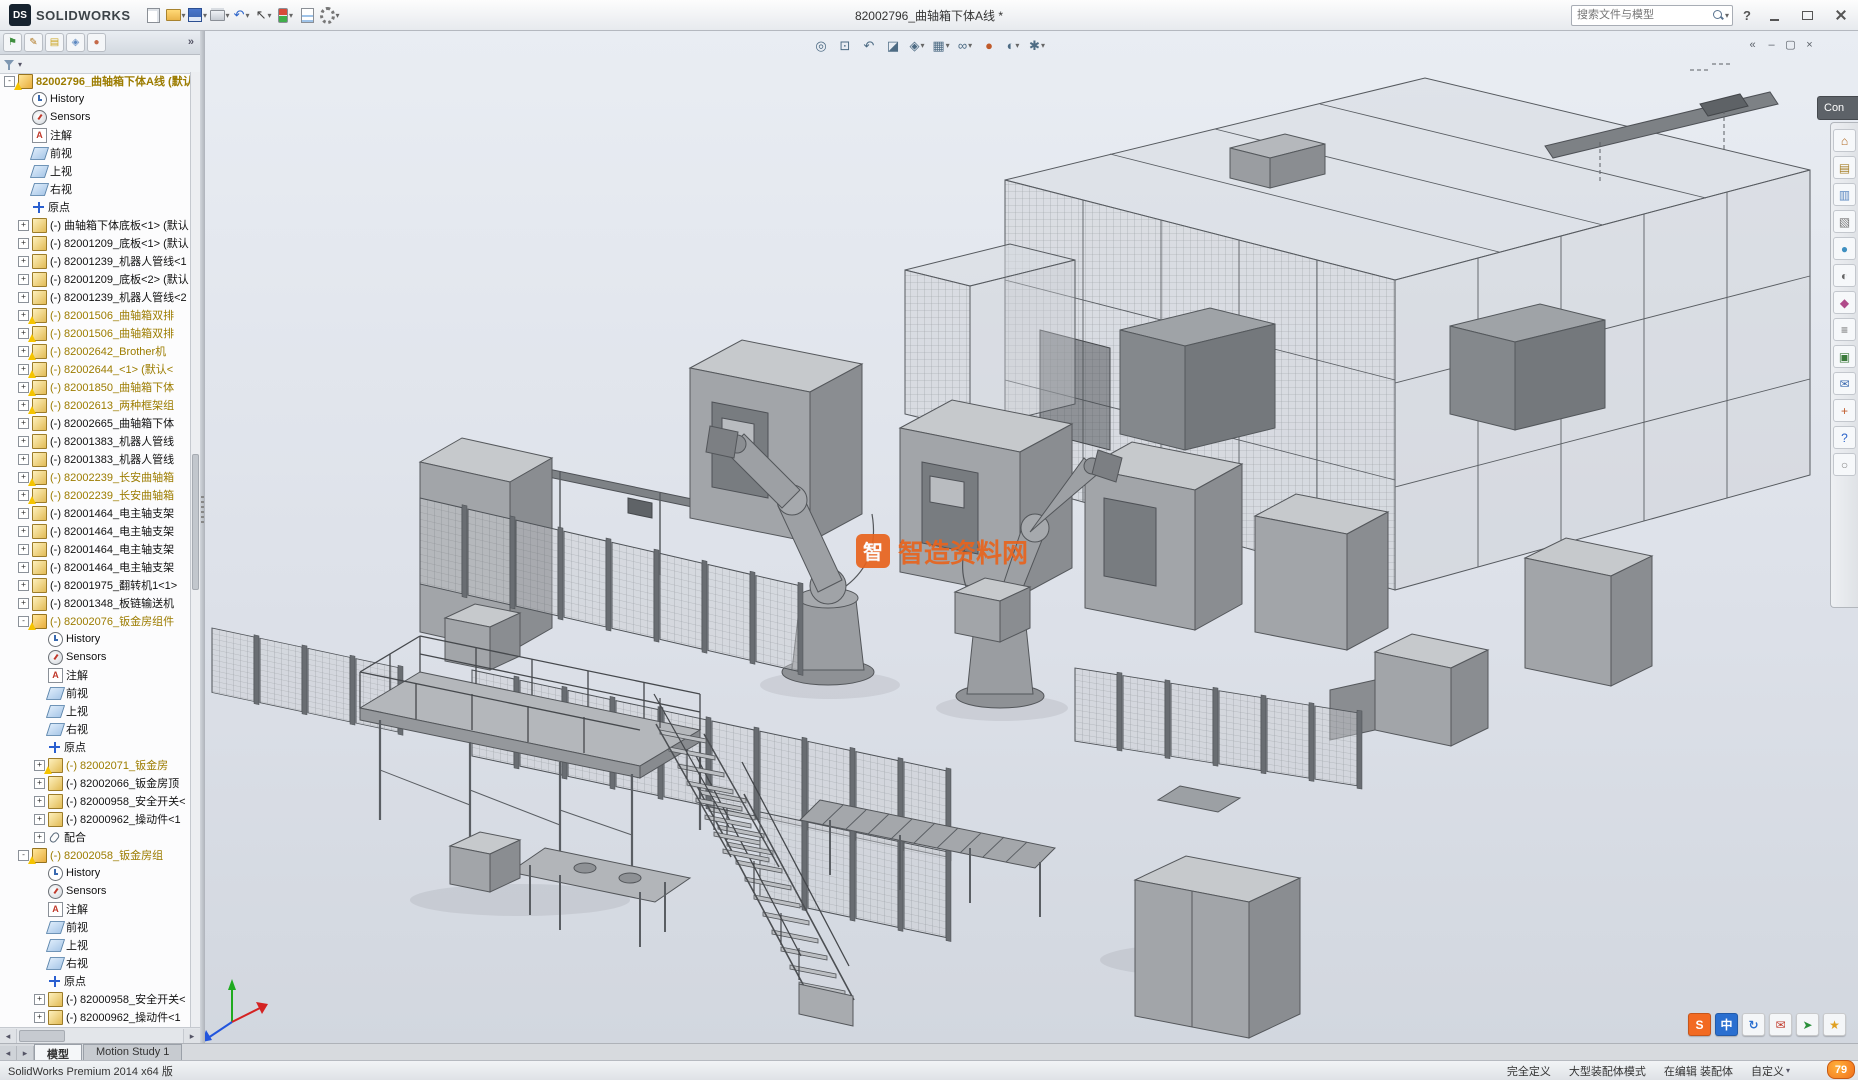  What do you see at coordinates (989, 45) in the screenshot?
I see `edit-appearance-icon: ●` at bounding box center [989, 45].